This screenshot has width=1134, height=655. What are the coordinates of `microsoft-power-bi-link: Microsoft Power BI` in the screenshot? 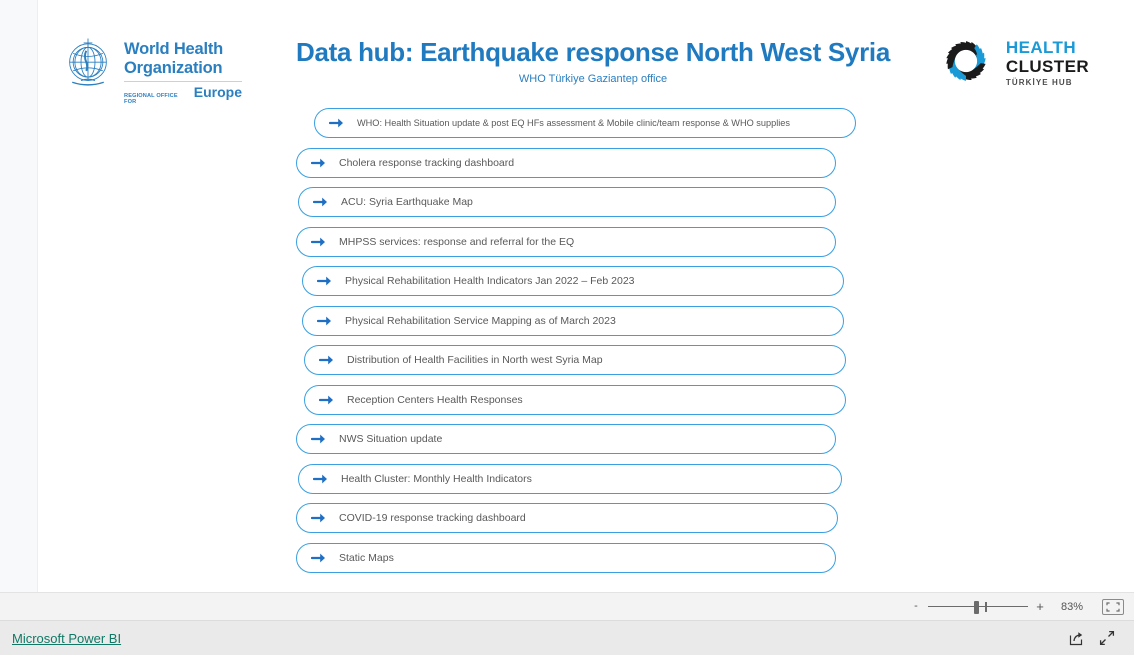 It's located at (66, 638).